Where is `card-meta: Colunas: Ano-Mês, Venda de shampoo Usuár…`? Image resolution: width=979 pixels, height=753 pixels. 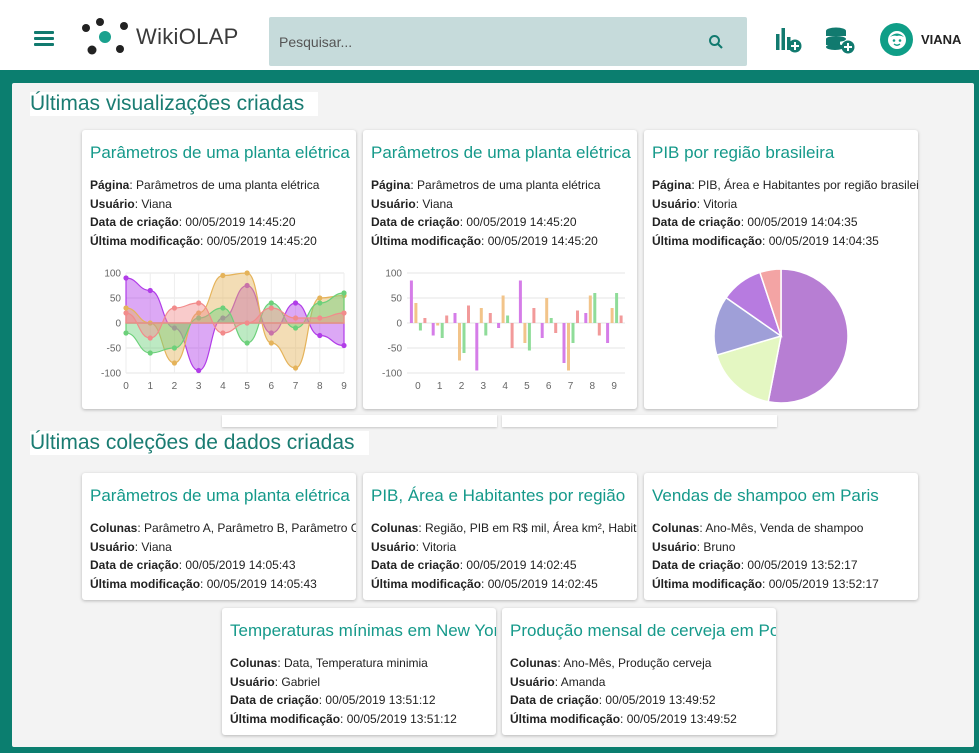
card-meta: Colunas: Ano-Mês, Venda de shampoo Usuár… is located at coordinates (765, 556).